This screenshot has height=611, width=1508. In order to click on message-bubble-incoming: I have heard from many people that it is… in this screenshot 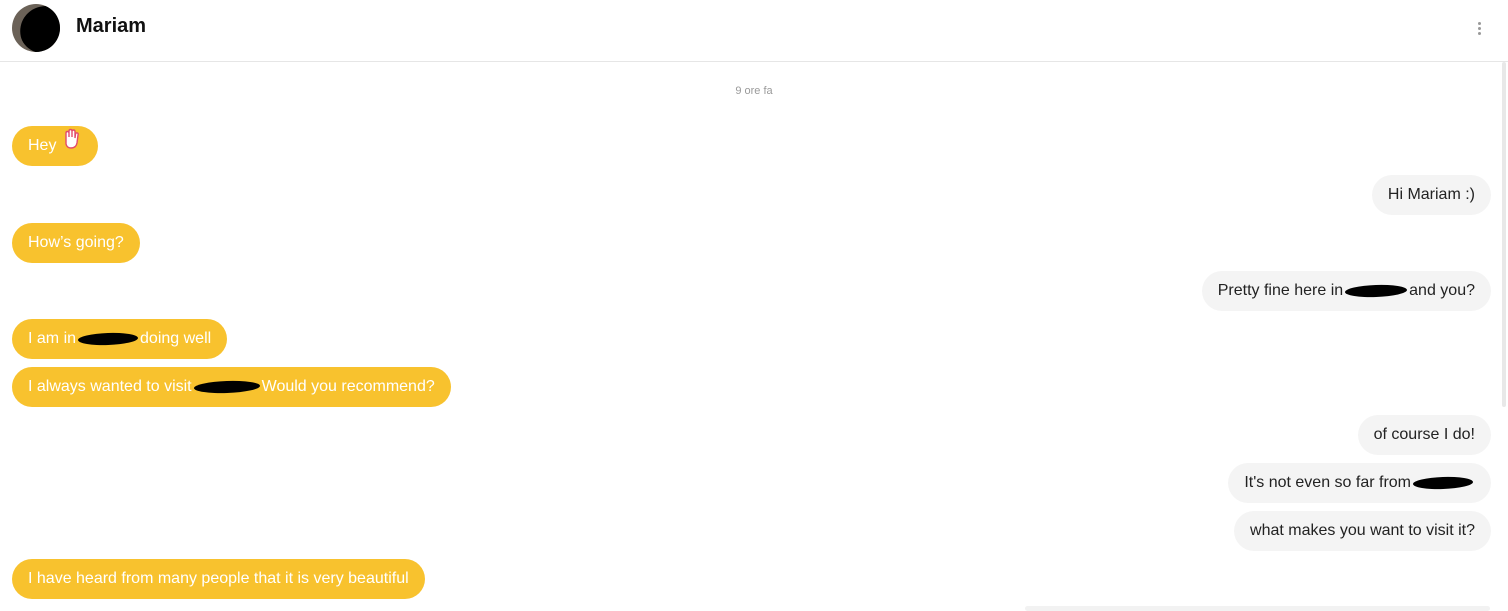, I will do `click(218, 579)`.